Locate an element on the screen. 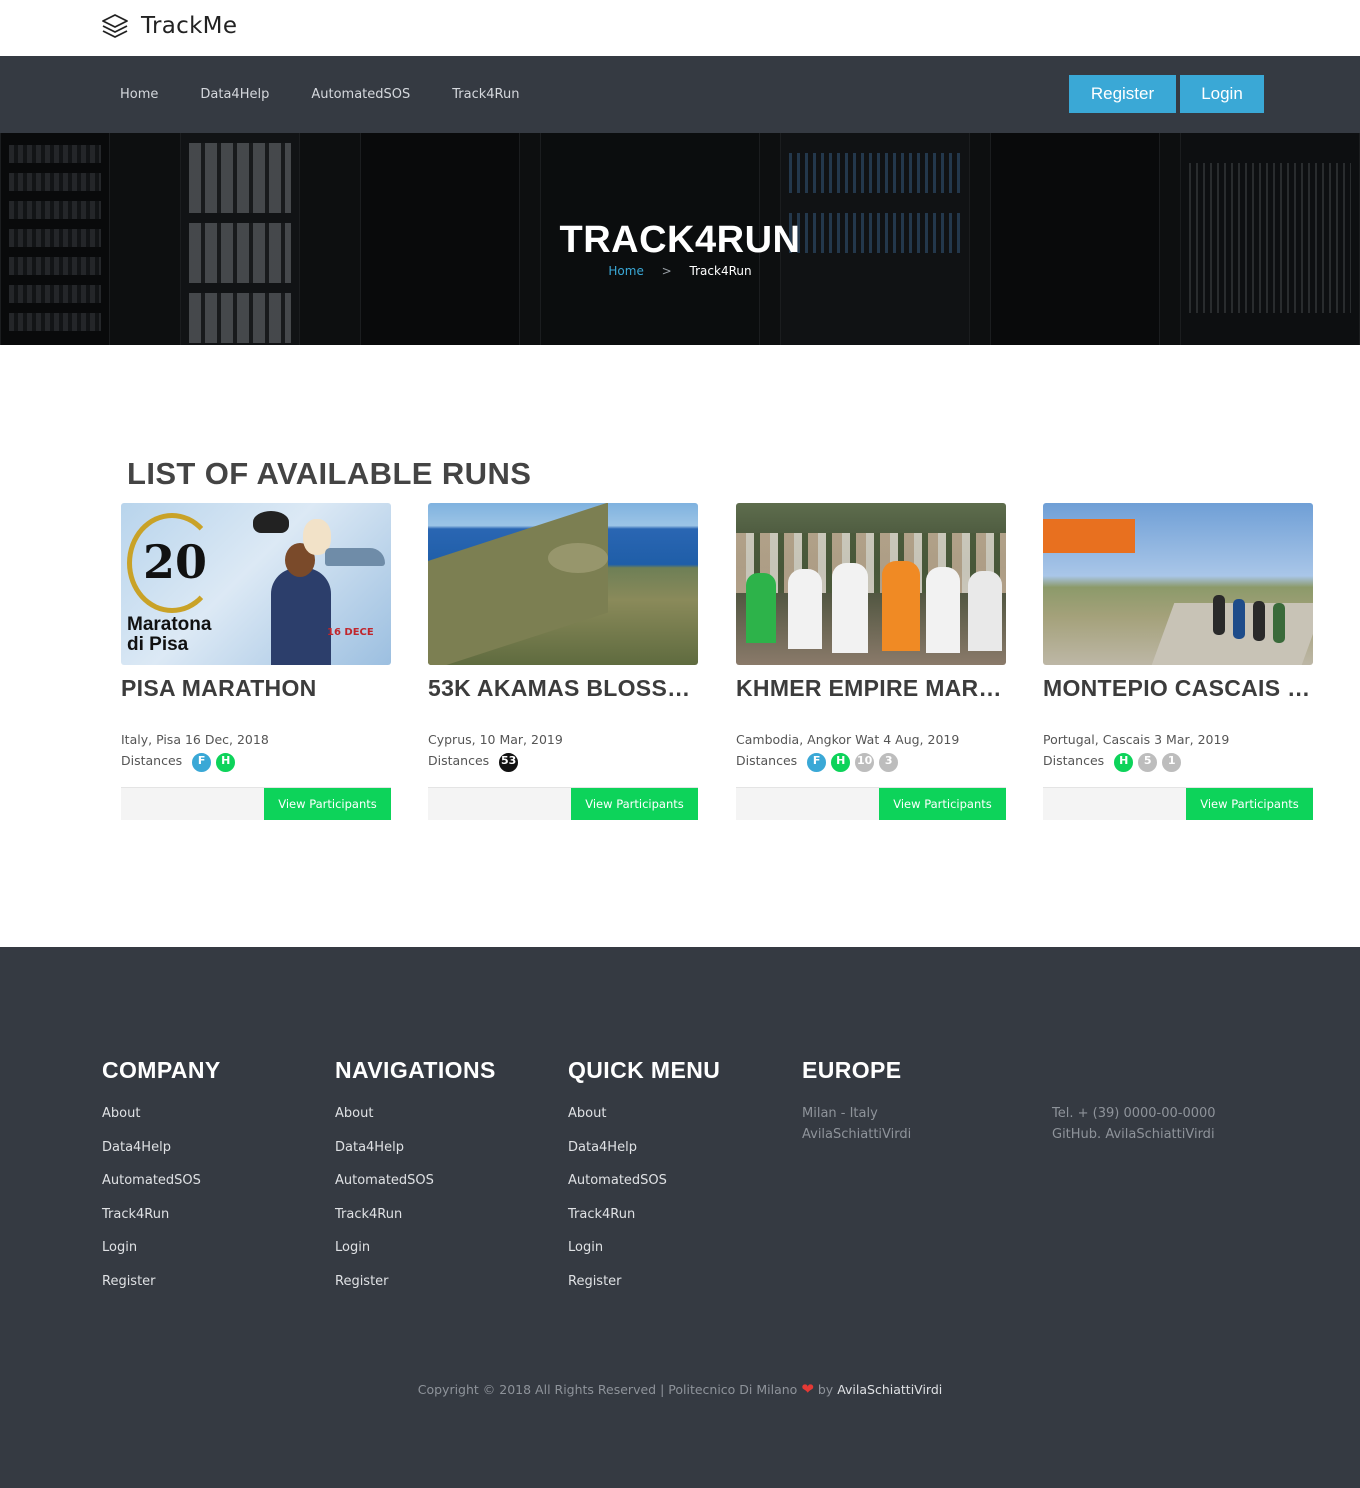 This screenshot has height=1488, width=1360. footer-address: Milan - Italy AvilaSchiattiVirdi is located at coordinates (856, 1124).